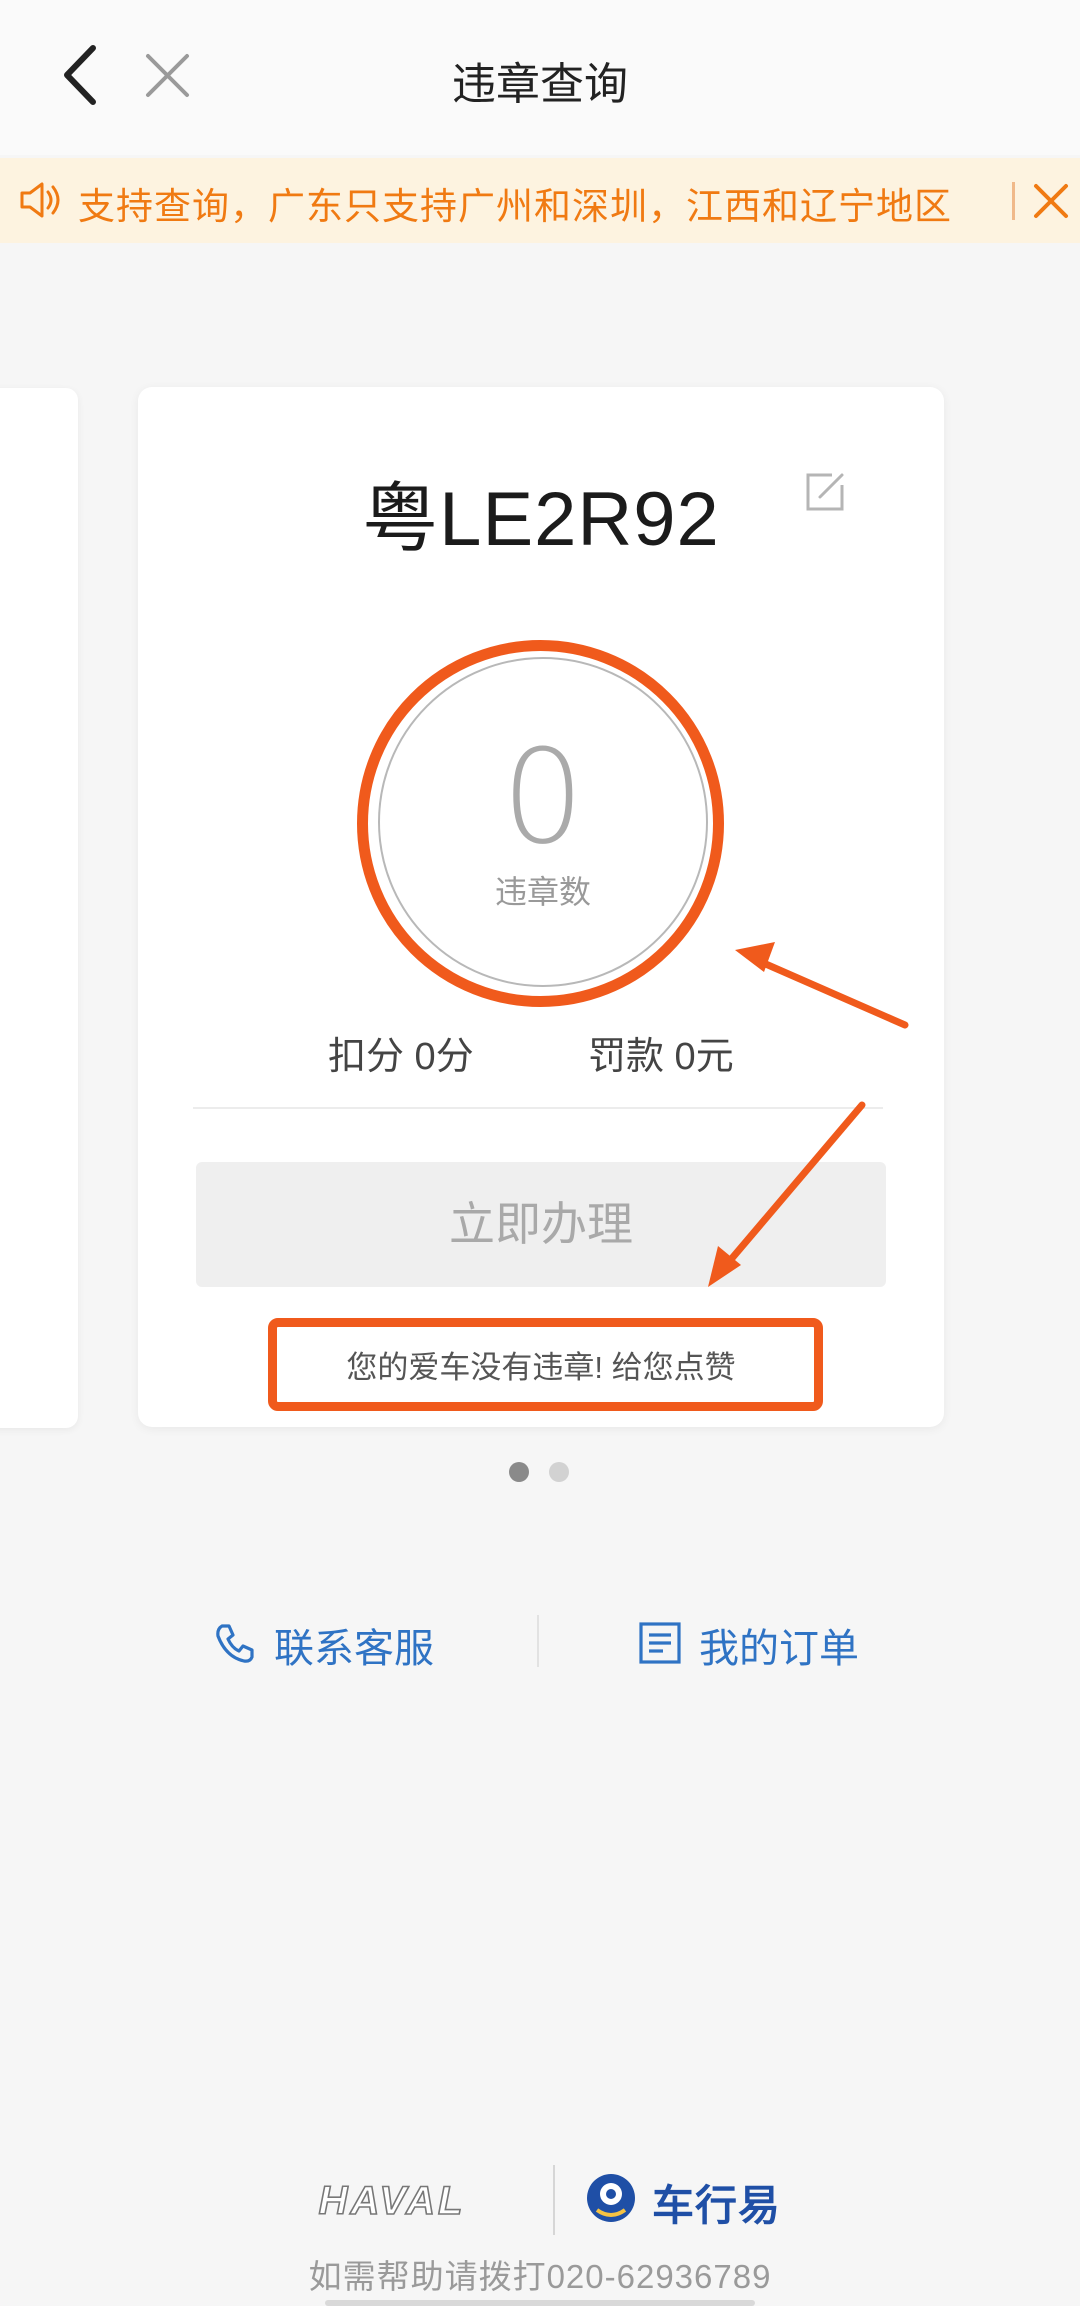 This screenshot has width=1080, height=2306. I want to click on pagination-dot, so click(559, 1472).